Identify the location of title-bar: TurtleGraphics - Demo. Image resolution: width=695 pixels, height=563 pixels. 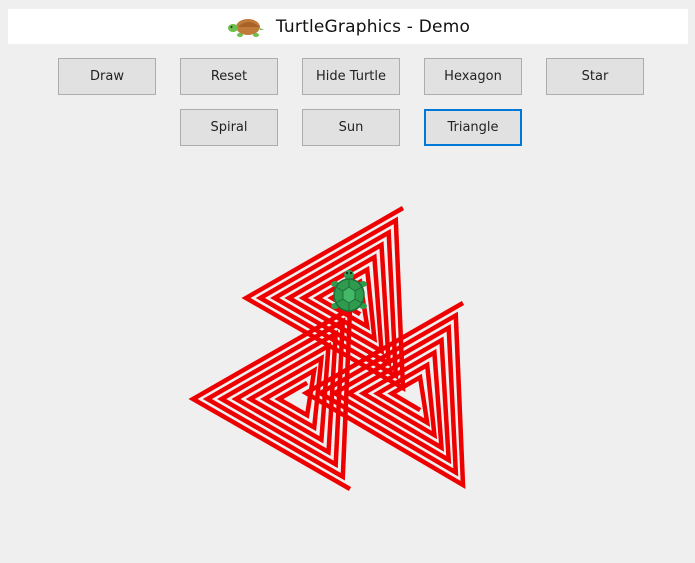
(348, 26).